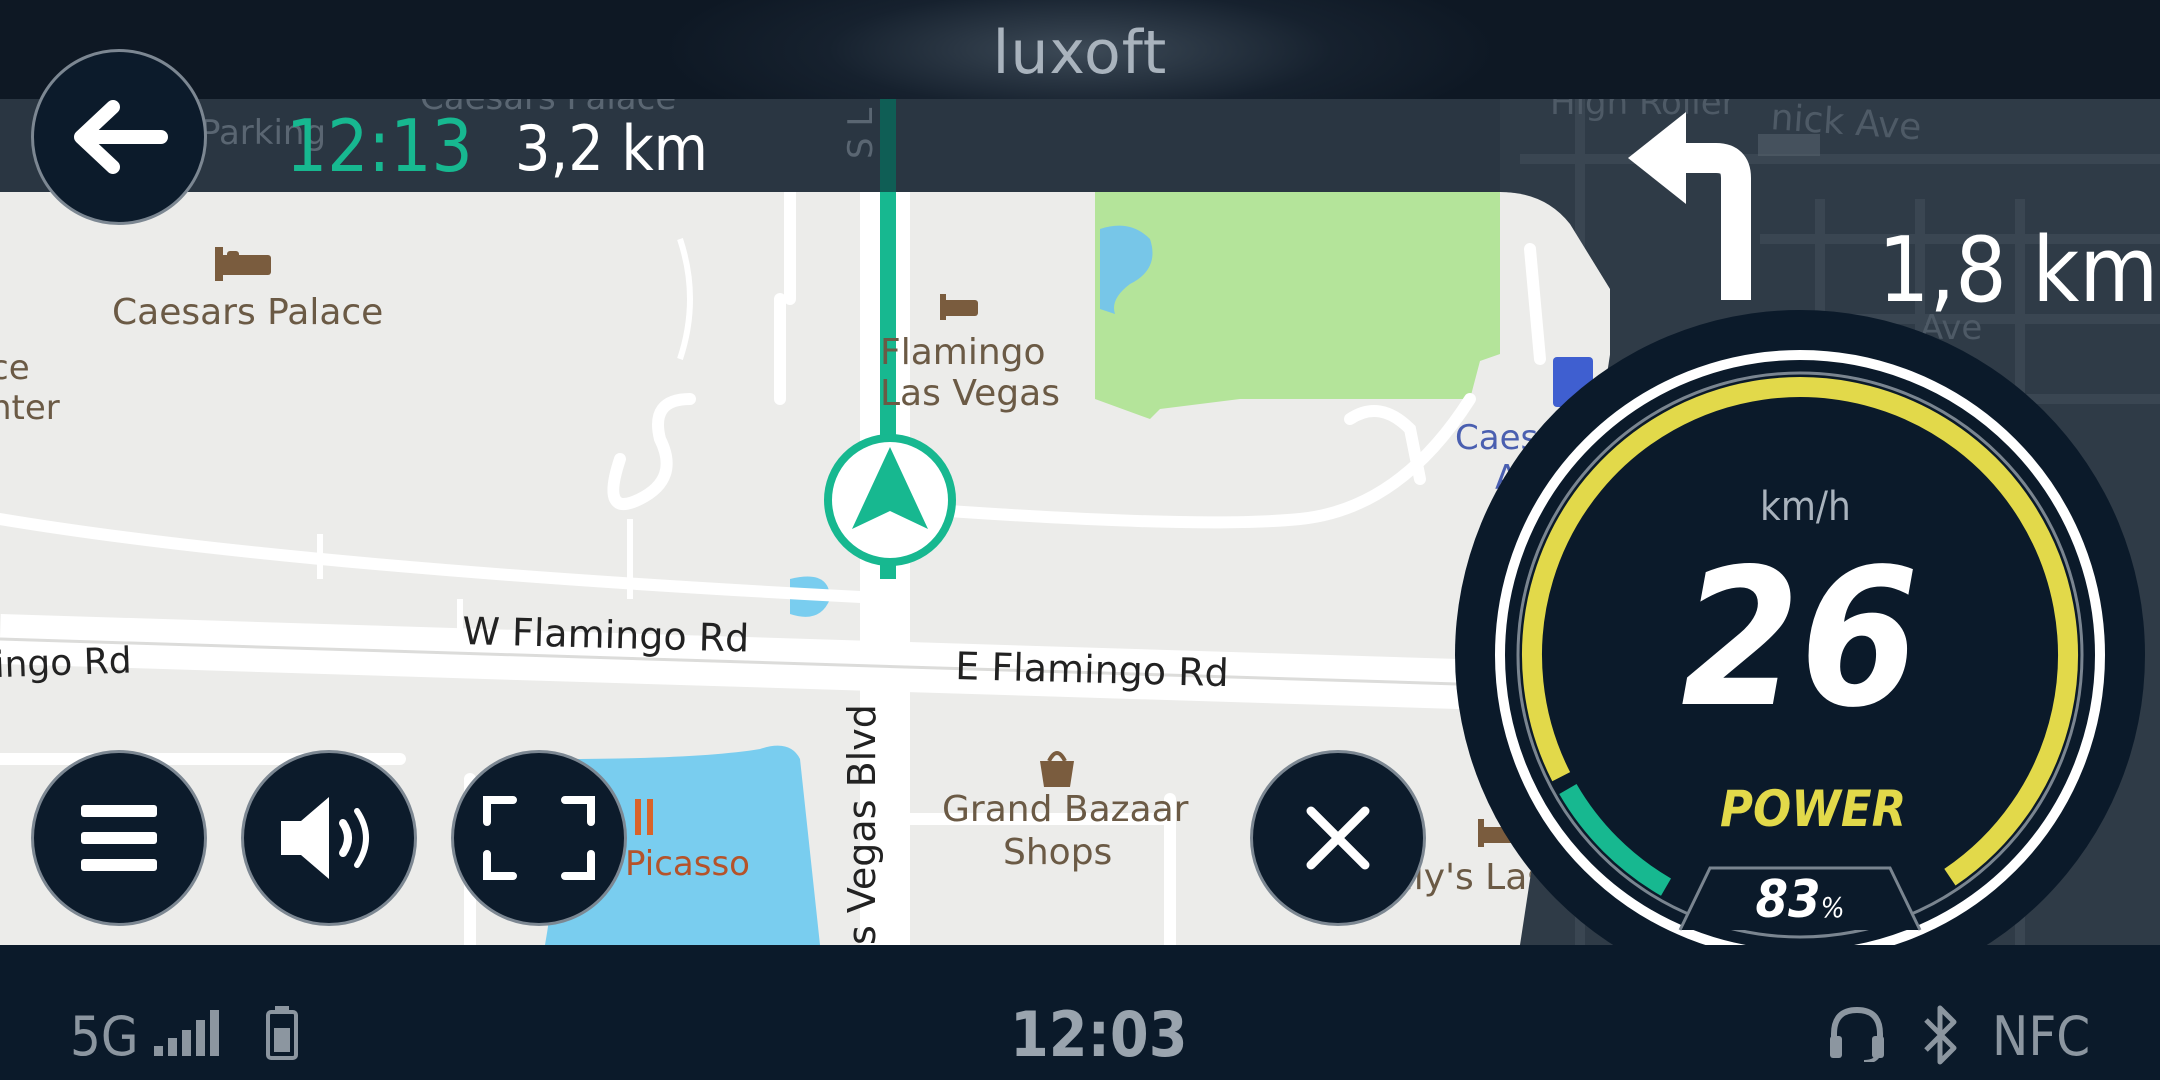 Image resolution: width=2160 pixels, height=1080 pixels. Describe the element at coordinates (888, 145) in the screenshot. I see `route-line-top` at that location.